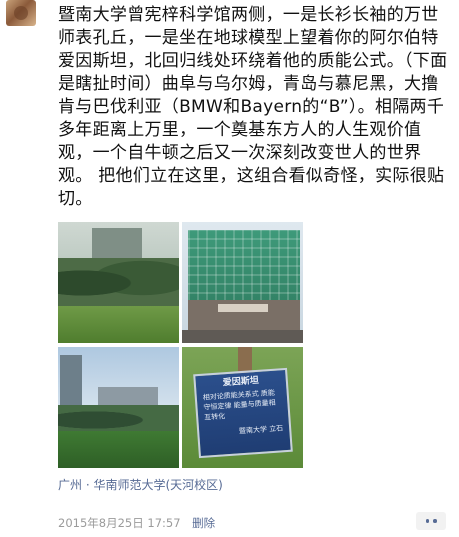 This screenshot has height=537, width=459. I want to click on post-footer: 2015年8月25日 17:57 删除, so click(136, 523).